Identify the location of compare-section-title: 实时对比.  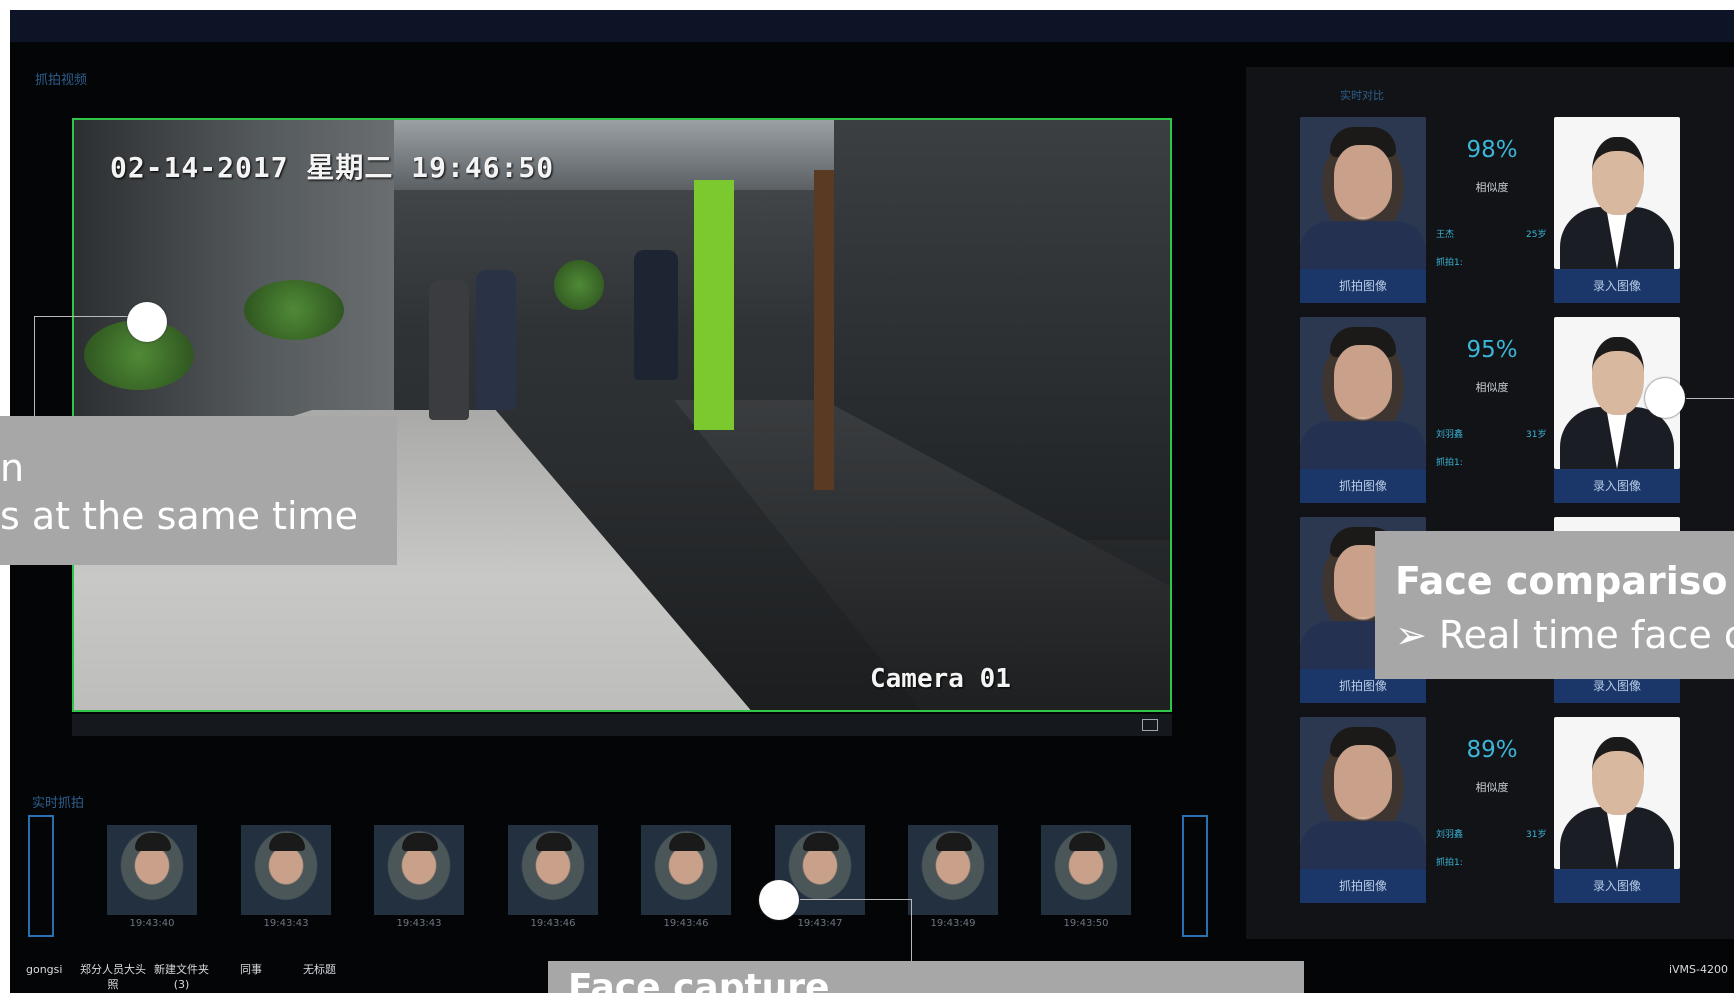
(1362, 95).